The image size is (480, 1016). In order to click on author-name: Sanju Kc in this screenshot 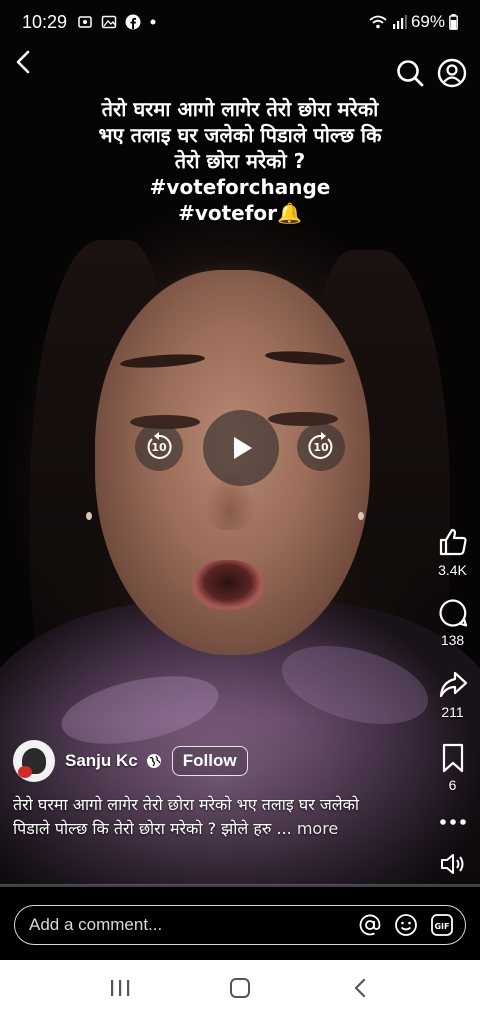, I will do `click(101, 761)`.